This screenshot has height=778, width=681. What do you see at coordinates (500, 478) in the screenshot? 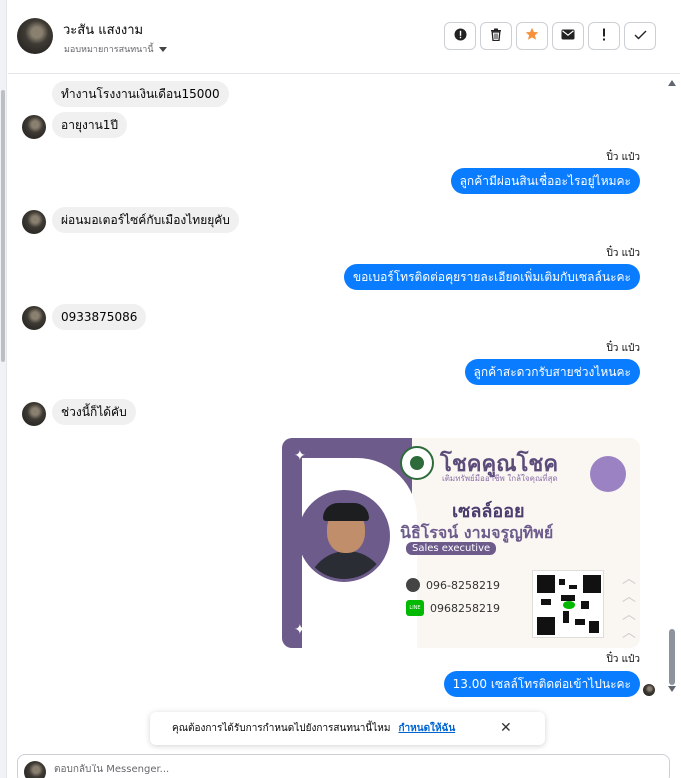
I see `card-tagline: เติมทรัพย์มืออาชีพ ใกล้ใจคุณที่สุด` at bounding box center [500, 478].